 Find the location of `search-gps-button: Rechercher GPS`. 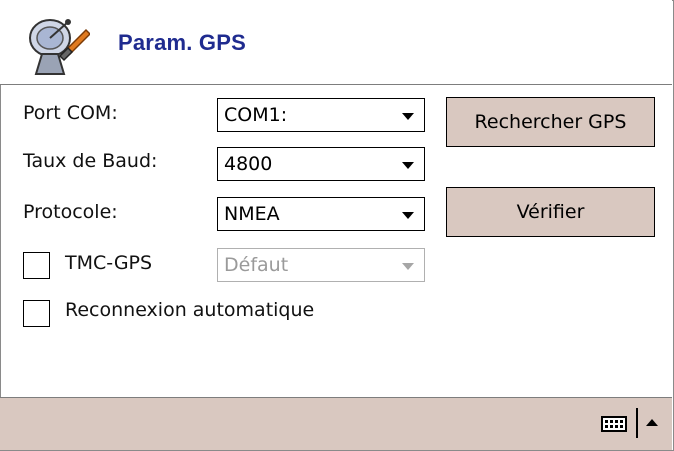

search-gps-button: Rechercher GPS is located at coordinates (550, 122).